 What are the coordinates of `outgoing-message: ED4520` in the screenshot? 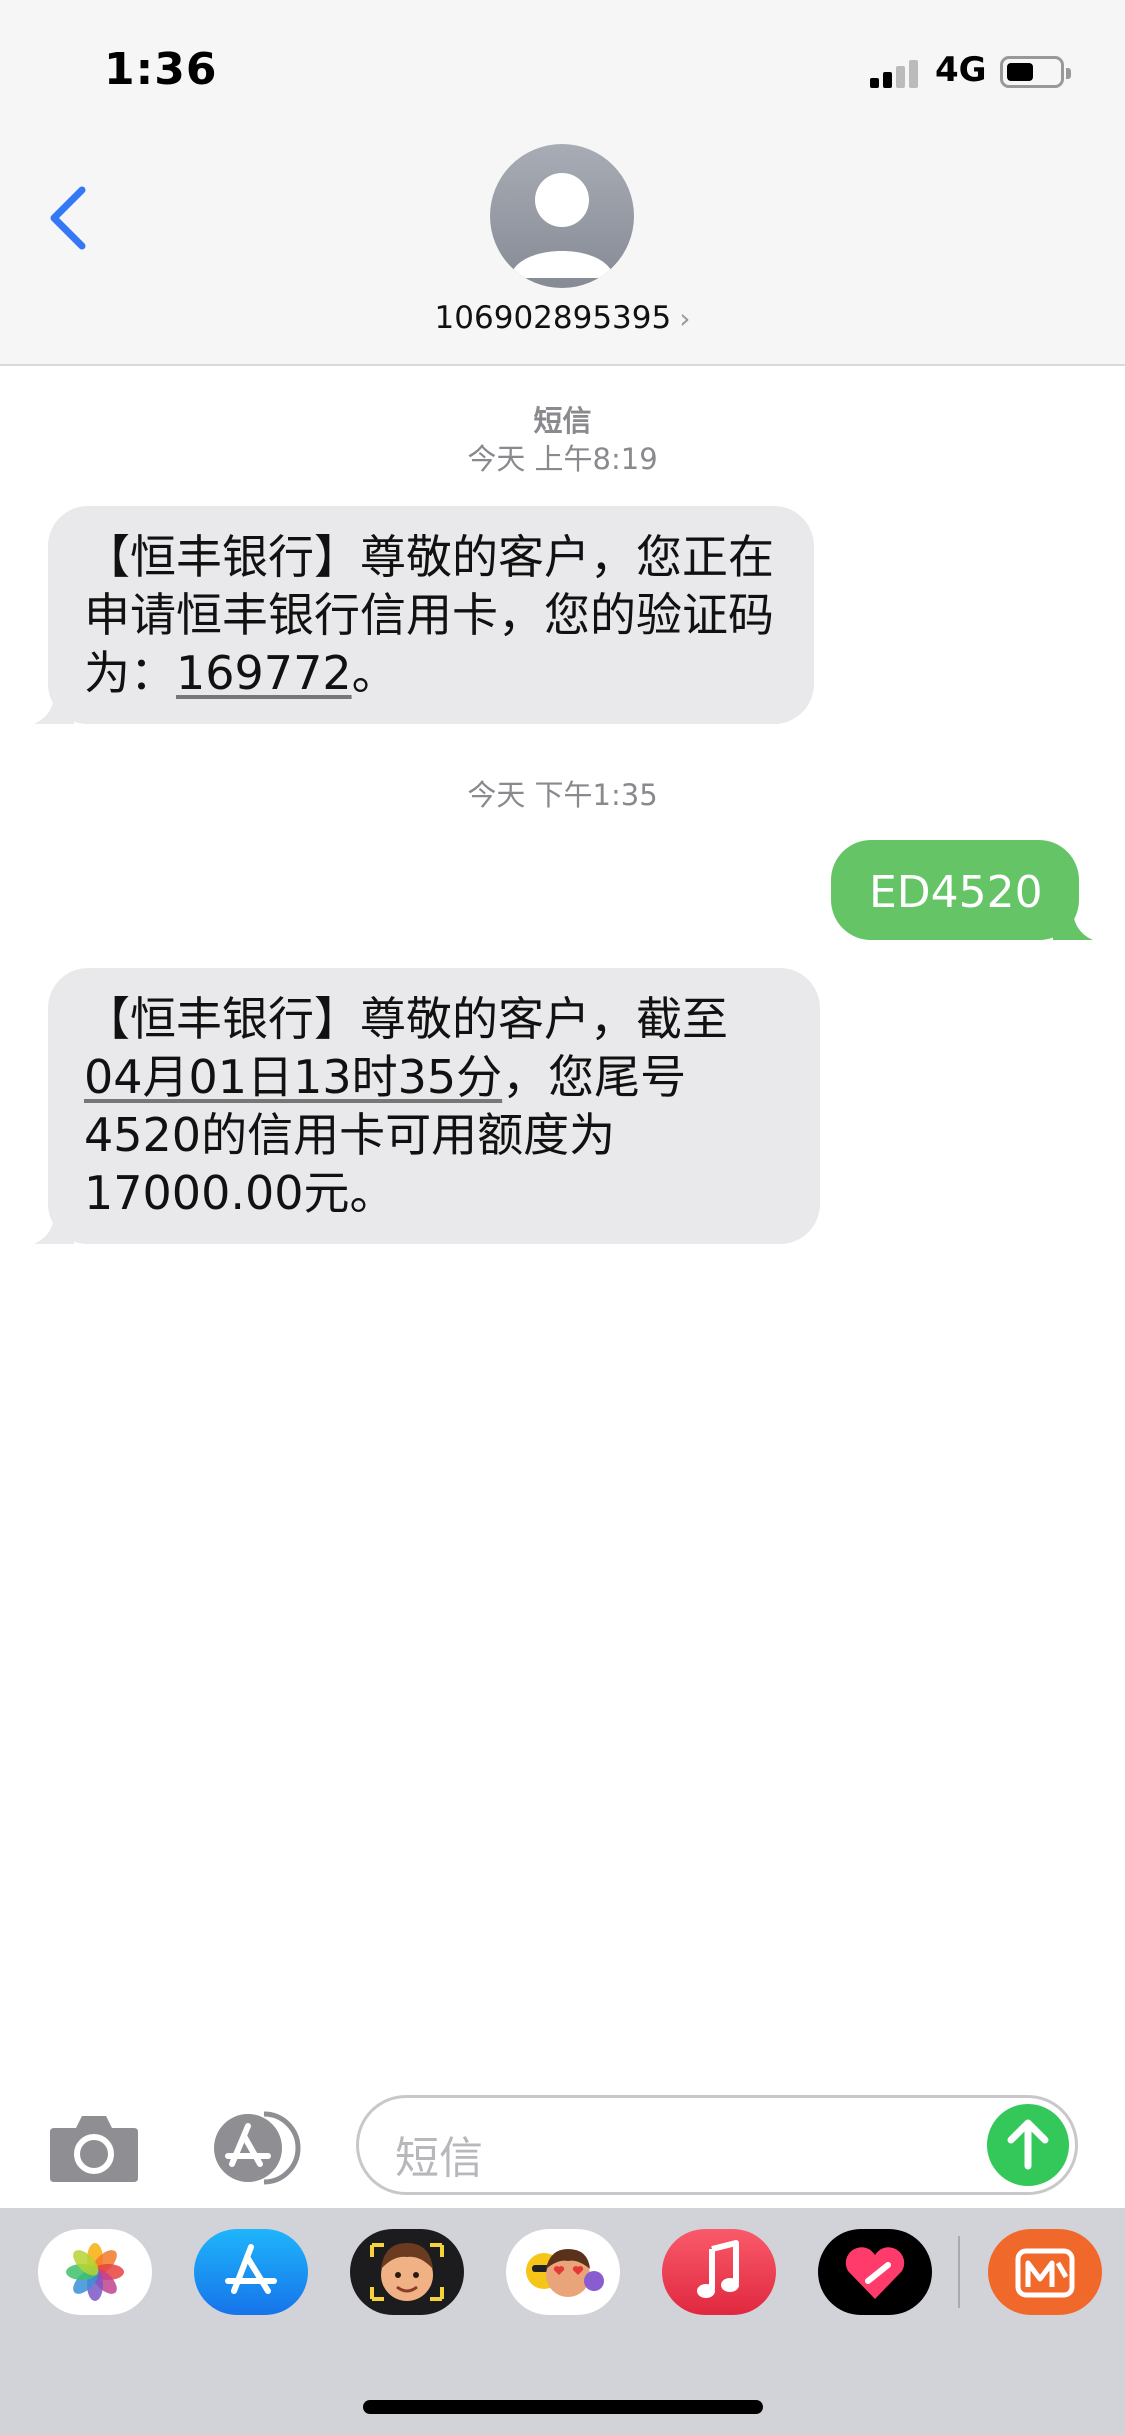 It's located at (962, 890).